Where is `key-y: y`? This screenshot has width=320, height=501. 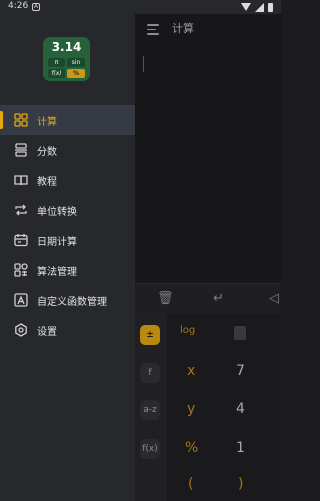
key-y: y is located at coordinates (191, 409).